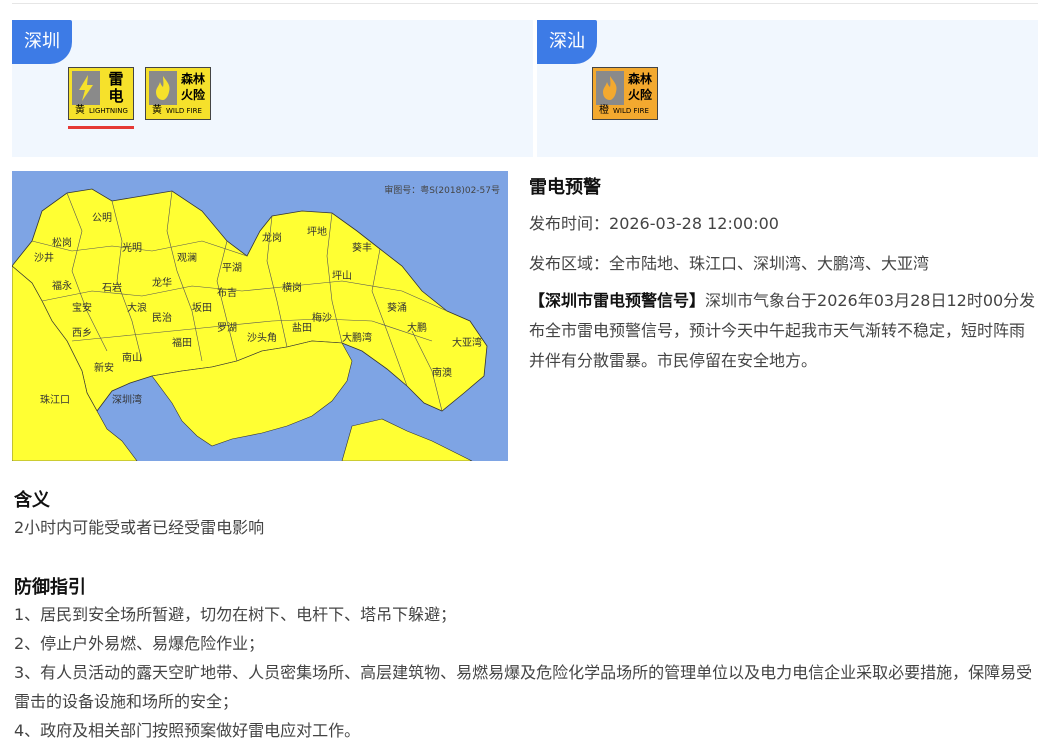  What do you see at coordinates (397, 308) in the screenshot?
I see `map-label: 葵涌` at bounding box center [397, 308].